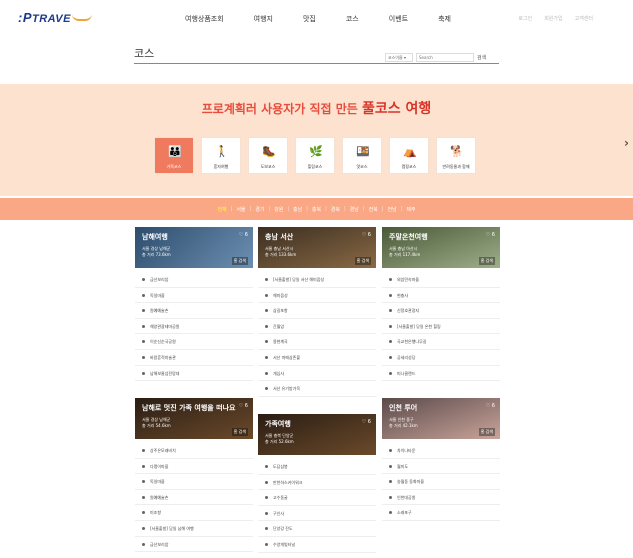  Describe the element at coordinates (584, 18) in the screenshot. I see `support-link: 고객센터` at that location.